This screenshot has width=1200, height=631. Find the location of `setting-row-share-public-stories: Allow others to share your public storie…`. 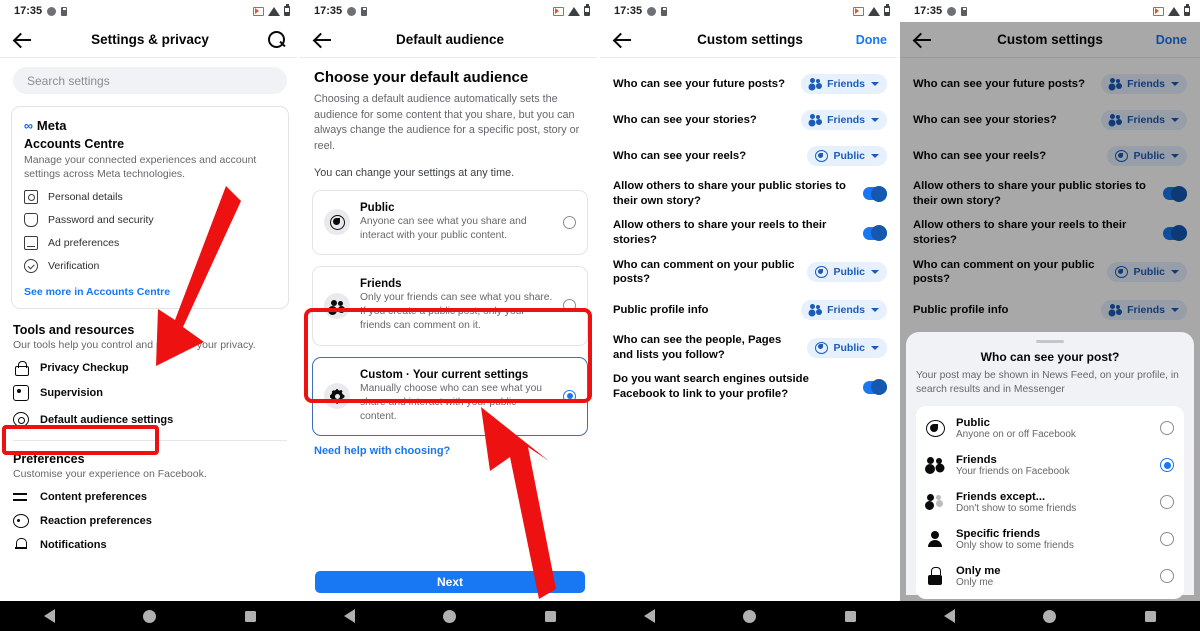

setting-row-share-public-stories: Allow others to share your public storie… is located at coordinates (750, 193).